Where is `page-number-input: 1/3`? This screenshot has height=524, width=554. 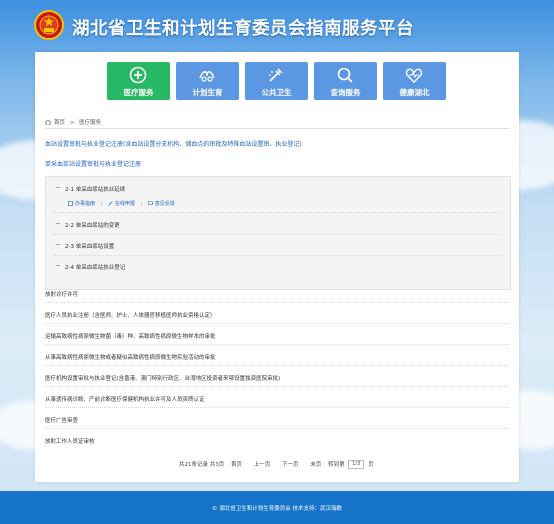
page-number-input: 1/3 is located at coordinates (356, 464).